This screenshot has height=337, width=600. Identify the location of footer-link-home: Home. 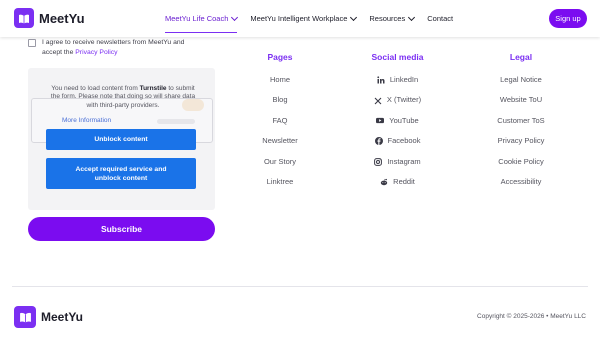
(280, 80).